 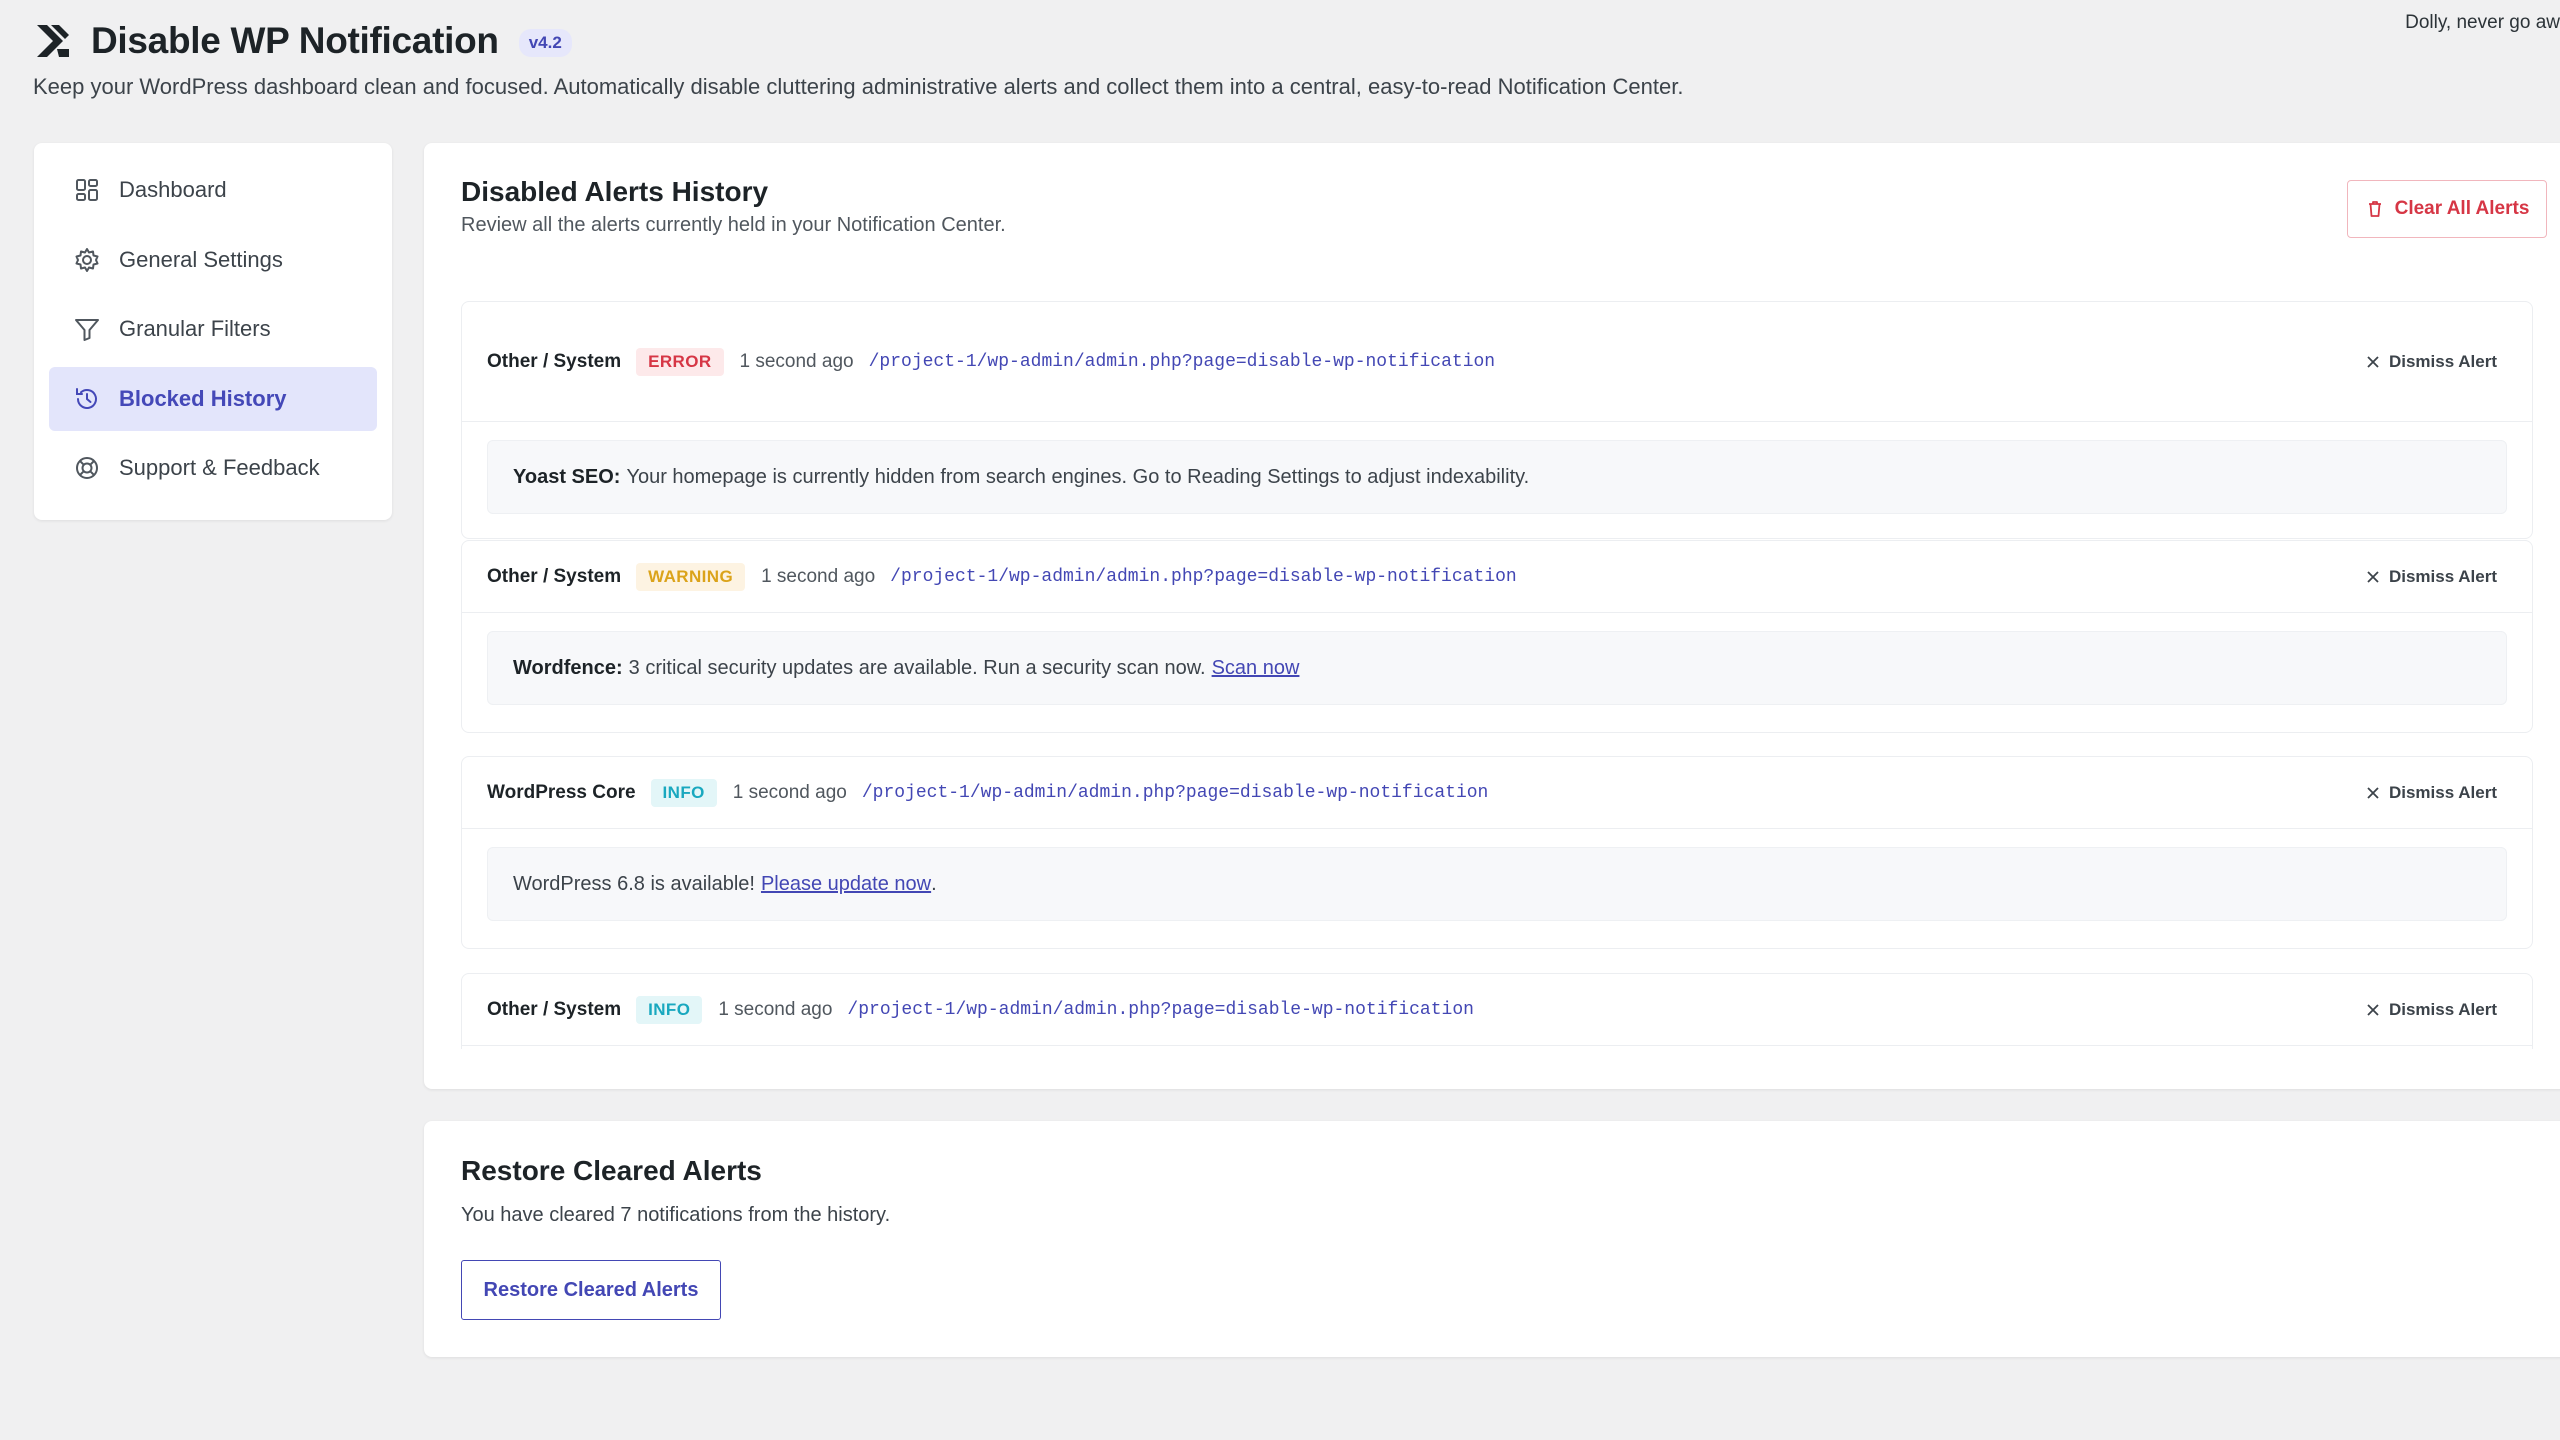 What do you see at coordinates (86, 398) in the screenshot?
I see `history-icon` at bounding box center [86, 398].